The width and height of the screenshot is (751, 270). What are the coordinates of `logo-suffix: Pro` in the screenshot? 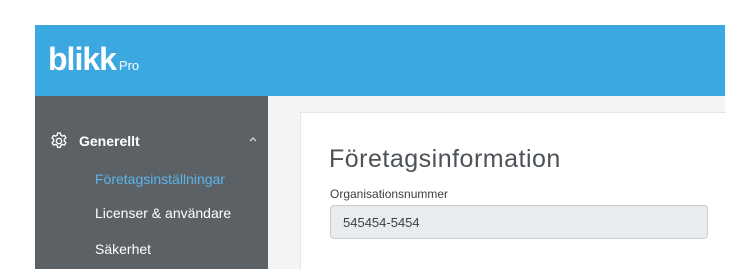 It's located at (129, 65).